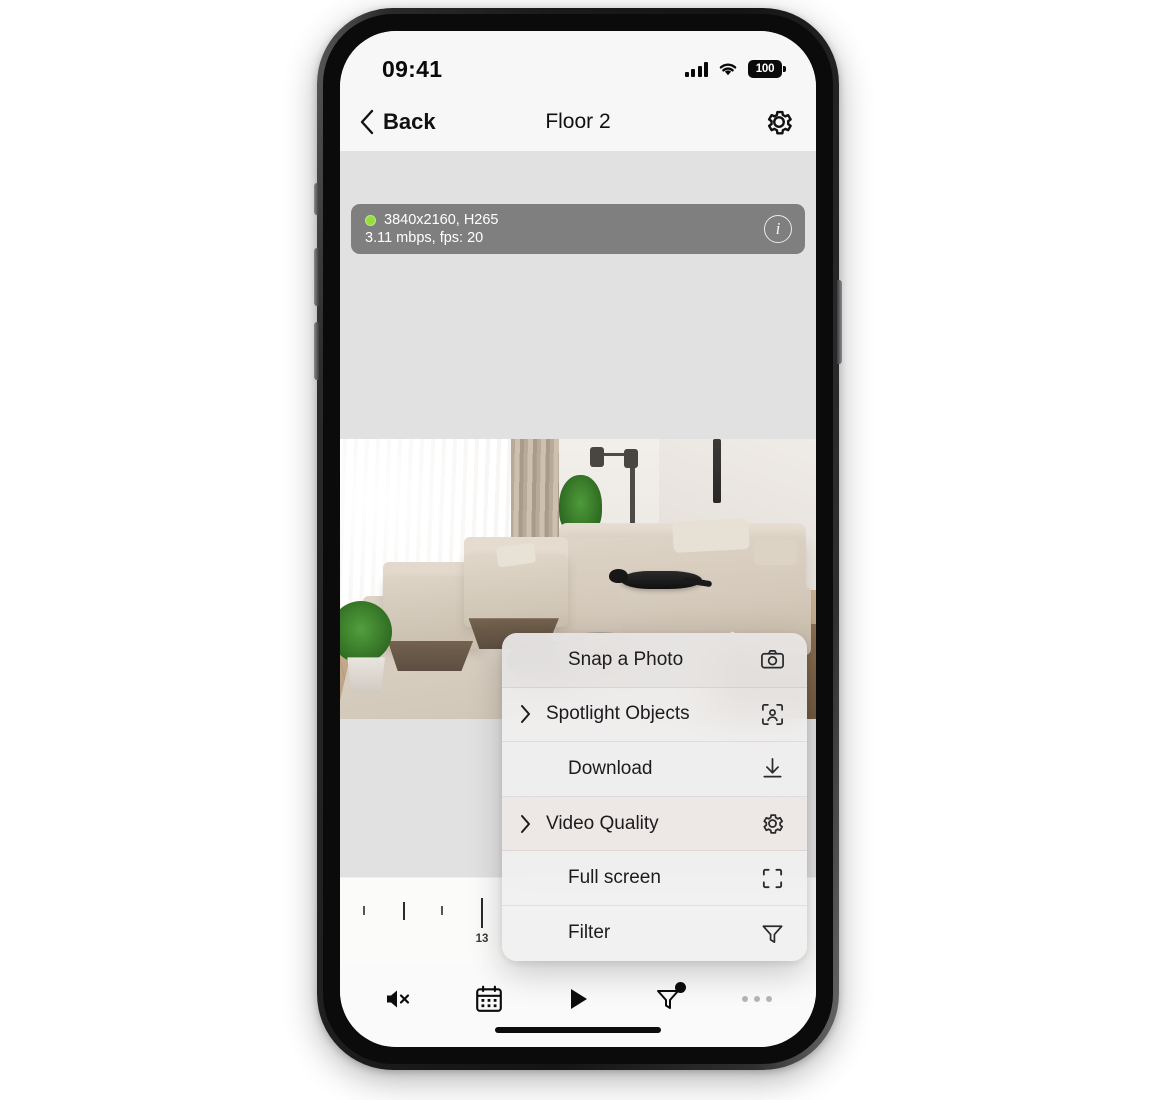 Image resolution: width=1156 pixels, height=1100 pixels. What do you see at coordinates (432, 229) in the screenshot?
I see `stream-info-text: 3840x2160, H265 3.11 mbps, fps: 20` at bounding box center [432, 229].